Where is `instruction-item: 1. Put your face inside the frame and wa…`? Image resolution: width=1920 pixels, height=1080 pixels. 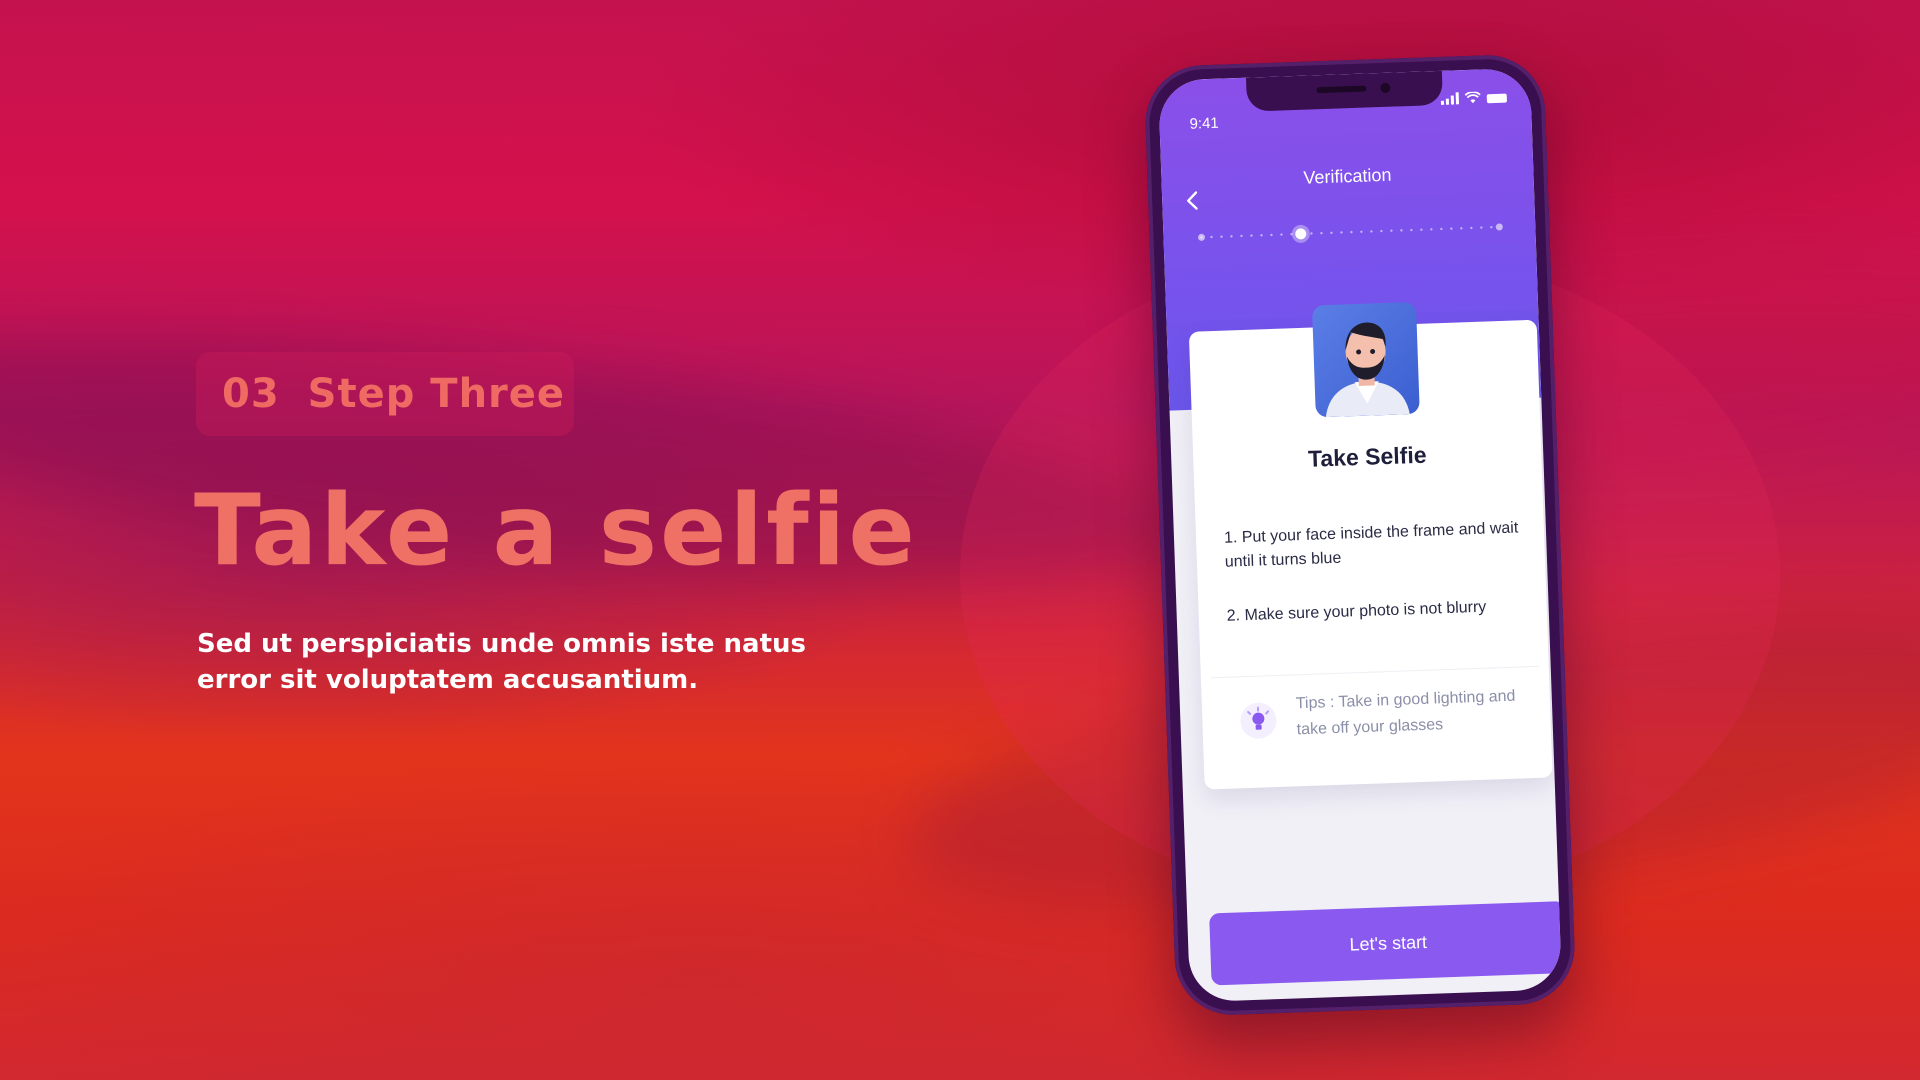 instruction-item: 1. Put your face inside the frame and wa… is located at coordinates (1371, 545).